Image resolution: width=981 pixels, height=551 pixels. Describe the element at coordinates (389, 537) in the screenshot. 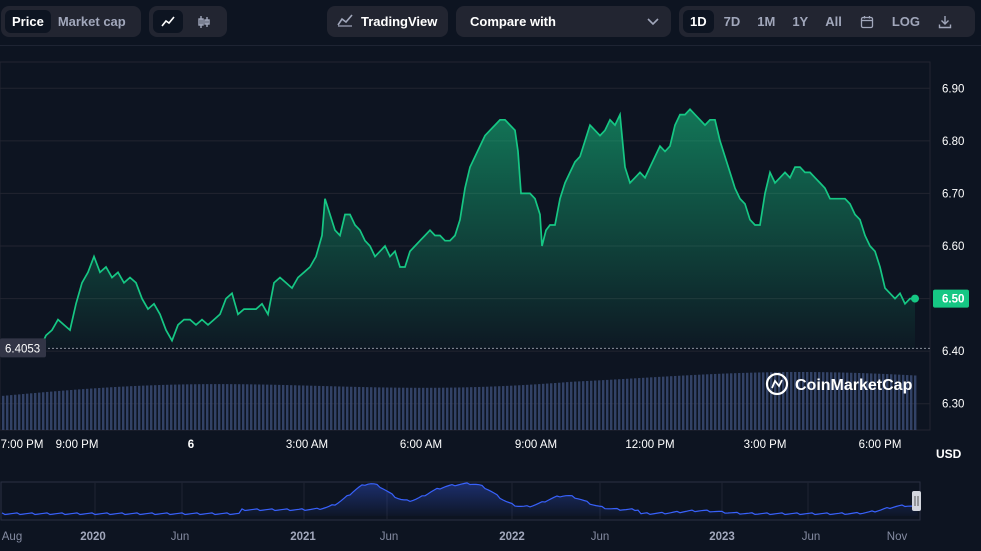

I see `navigator-tick-label: Jun` at that location.